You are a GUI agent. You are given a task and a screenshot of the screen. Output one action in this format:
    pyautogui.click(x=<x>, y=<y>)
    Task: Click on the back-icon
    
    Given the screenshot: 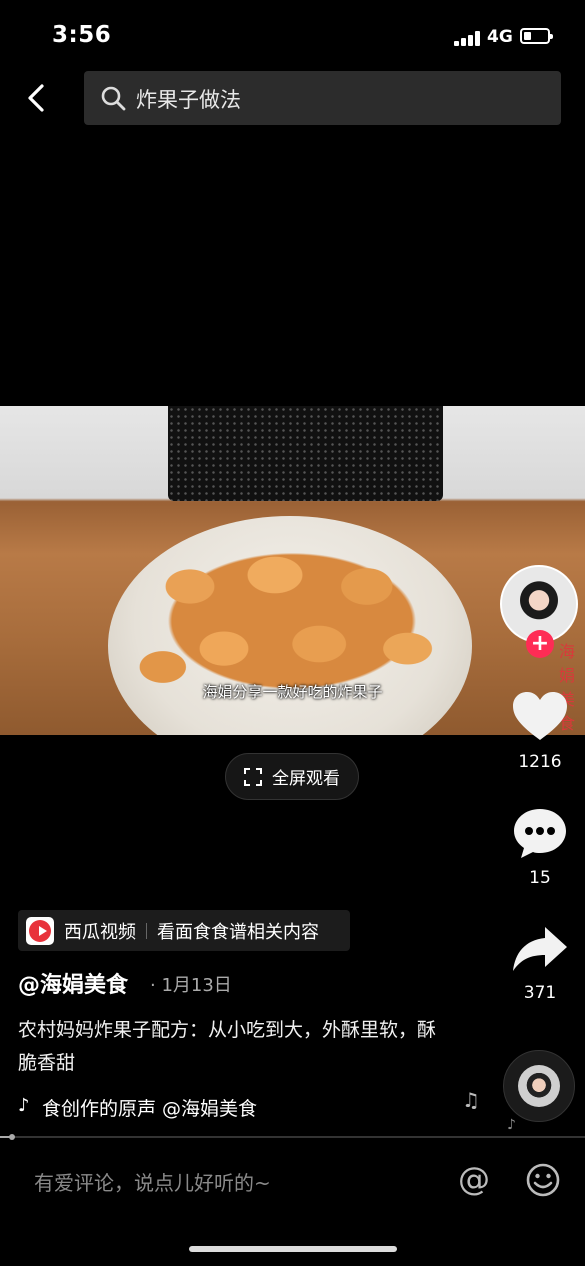 What is the action you would take?
    pyautogui.click(x=38, y=98)
    